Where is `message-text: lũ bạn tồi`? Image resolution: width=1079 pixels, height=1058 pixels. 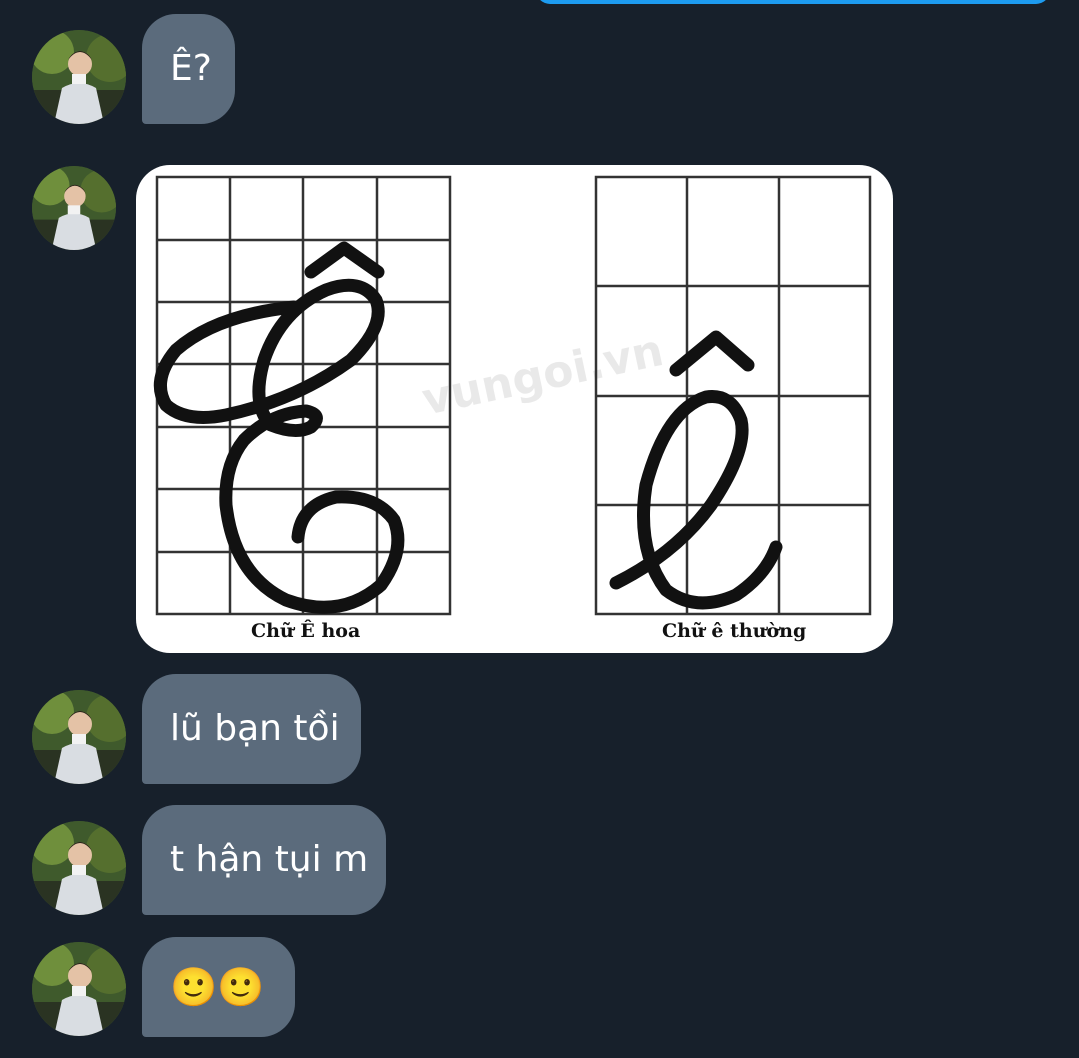 message-text: lũ bạn tồi is located at coordinates (255, 728).